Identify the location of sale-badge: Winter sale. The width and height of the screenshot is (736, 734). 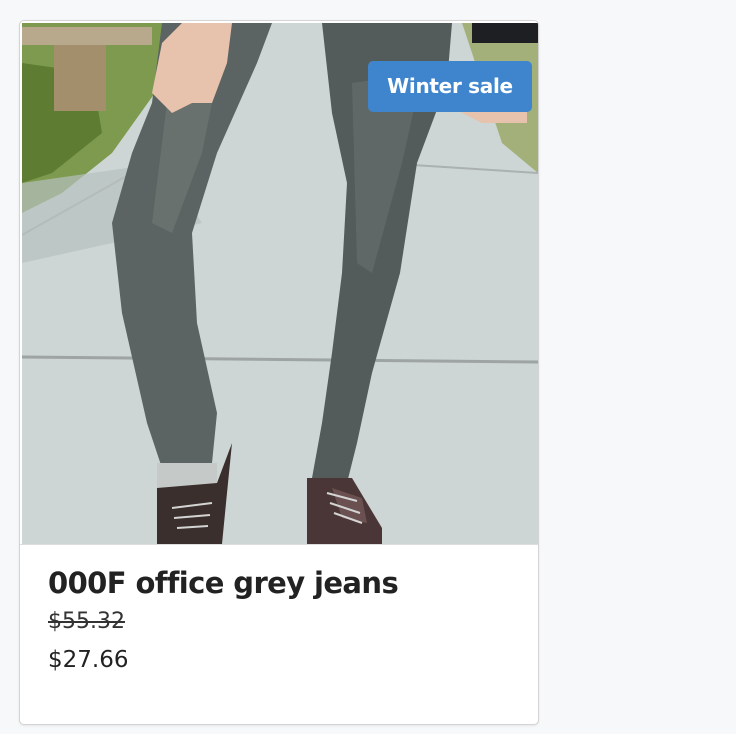
(450, 86).